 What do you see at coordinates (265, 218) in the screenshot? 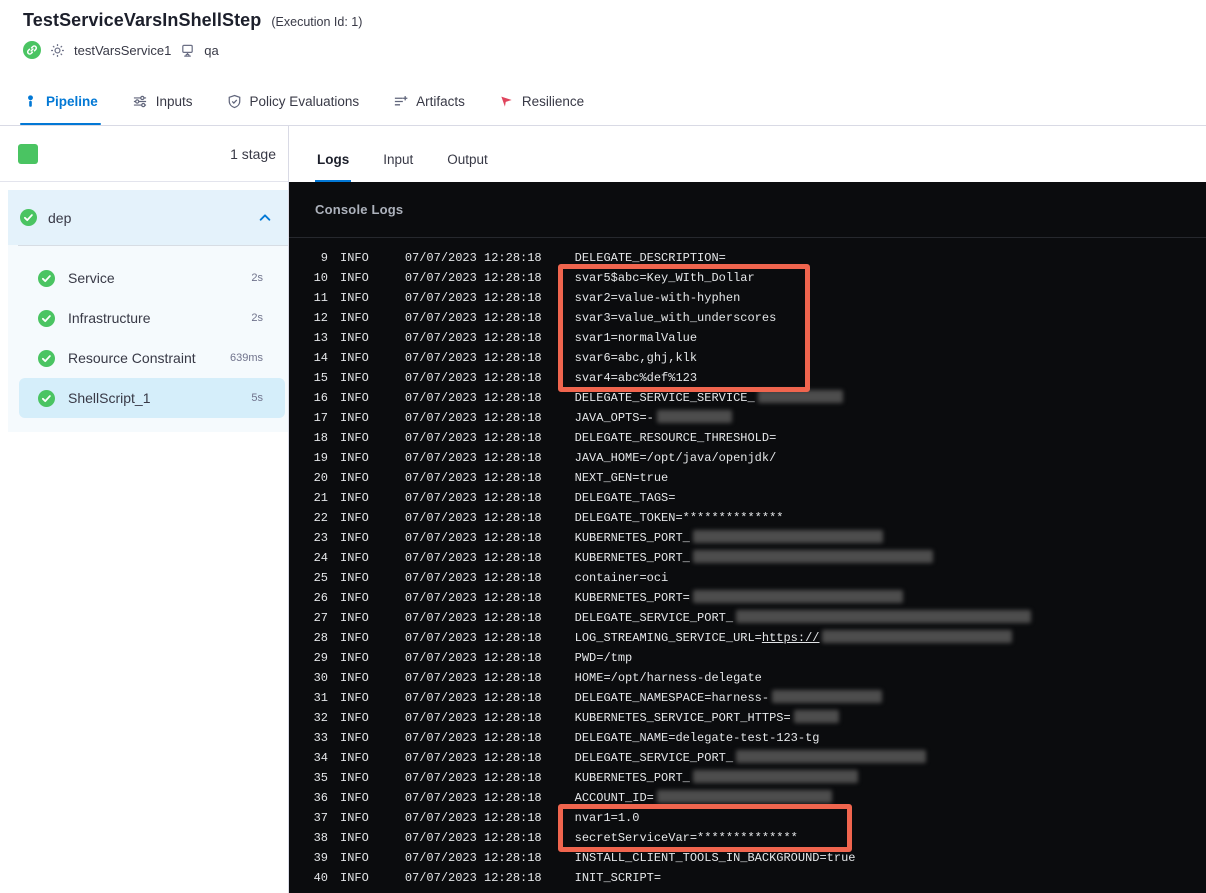
I see `chevron-up-icon` at bounding box center [265, 218].